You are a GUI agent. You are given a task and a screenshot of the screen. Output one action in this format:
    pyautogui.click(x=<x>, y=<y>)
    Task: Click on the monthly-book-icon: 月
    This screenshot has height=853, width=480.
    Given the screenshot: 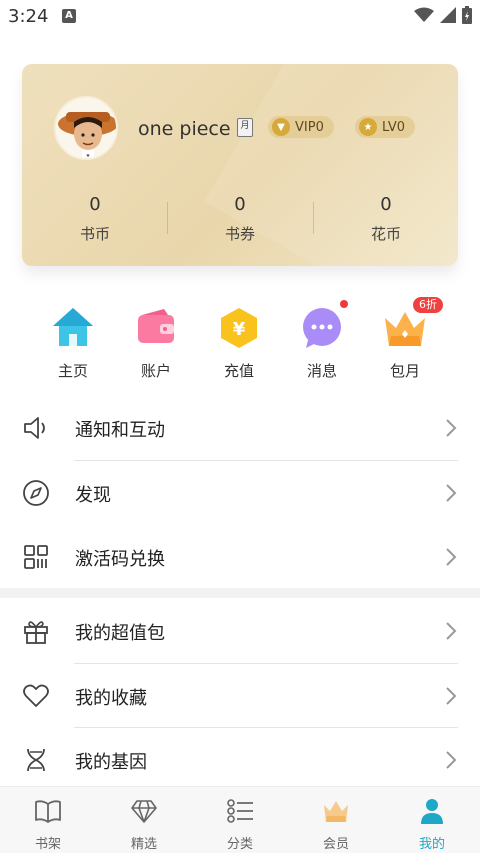 What is the action you would take?
    pyautogui.click(x=245, y=127)
    